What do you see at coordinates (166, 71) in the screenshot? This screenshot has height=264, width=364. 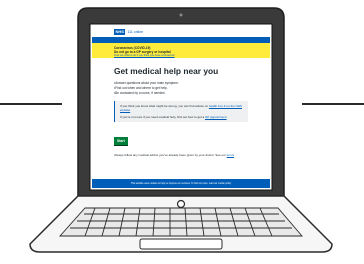 I see `page-title: Get medical help near you` at bounding box center [166, 71].